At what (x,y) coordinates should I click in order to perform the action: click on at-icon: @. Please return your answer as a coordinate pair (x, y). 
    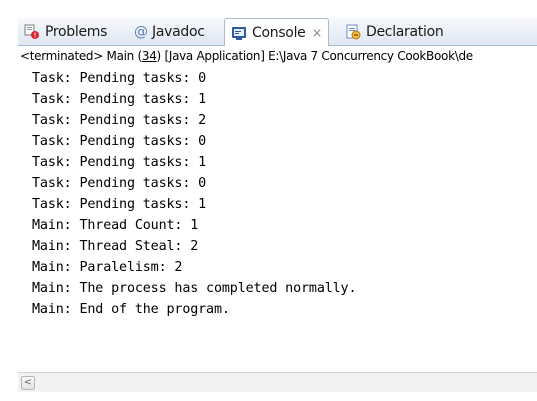
    Looking at the image, I should click on (141, 31).